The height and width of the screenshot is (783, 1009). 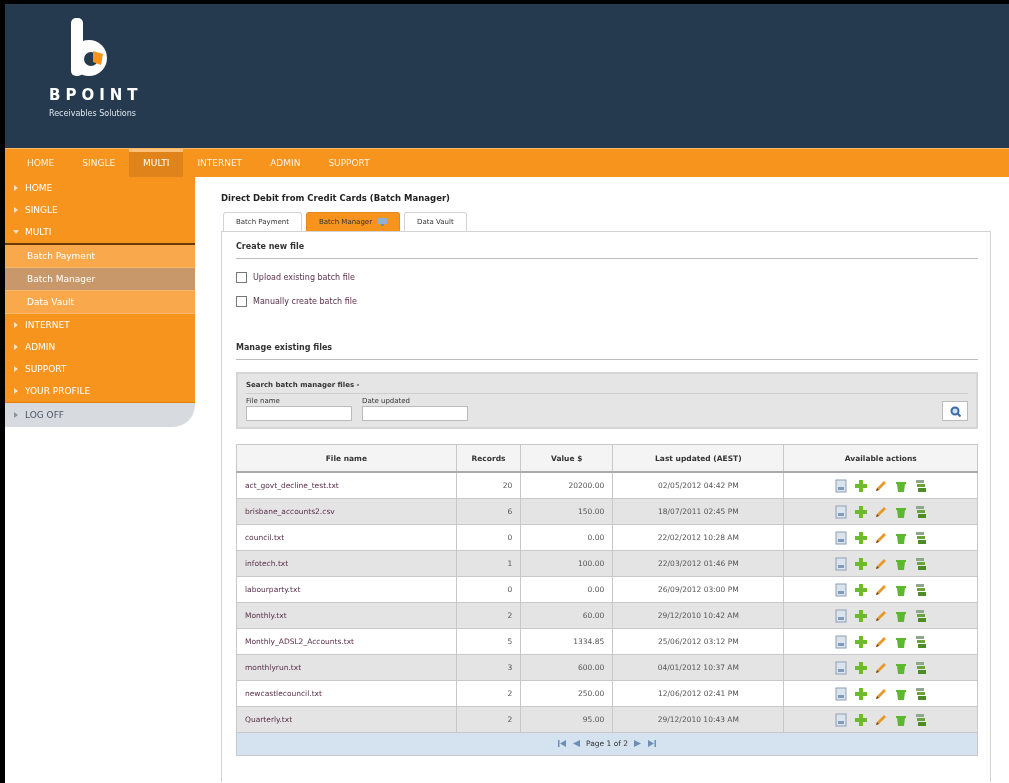 What do you see at coordinates (607, 250) in the screenshot?
I see `section-heading: Create new file` at bounding box center [607, 250].